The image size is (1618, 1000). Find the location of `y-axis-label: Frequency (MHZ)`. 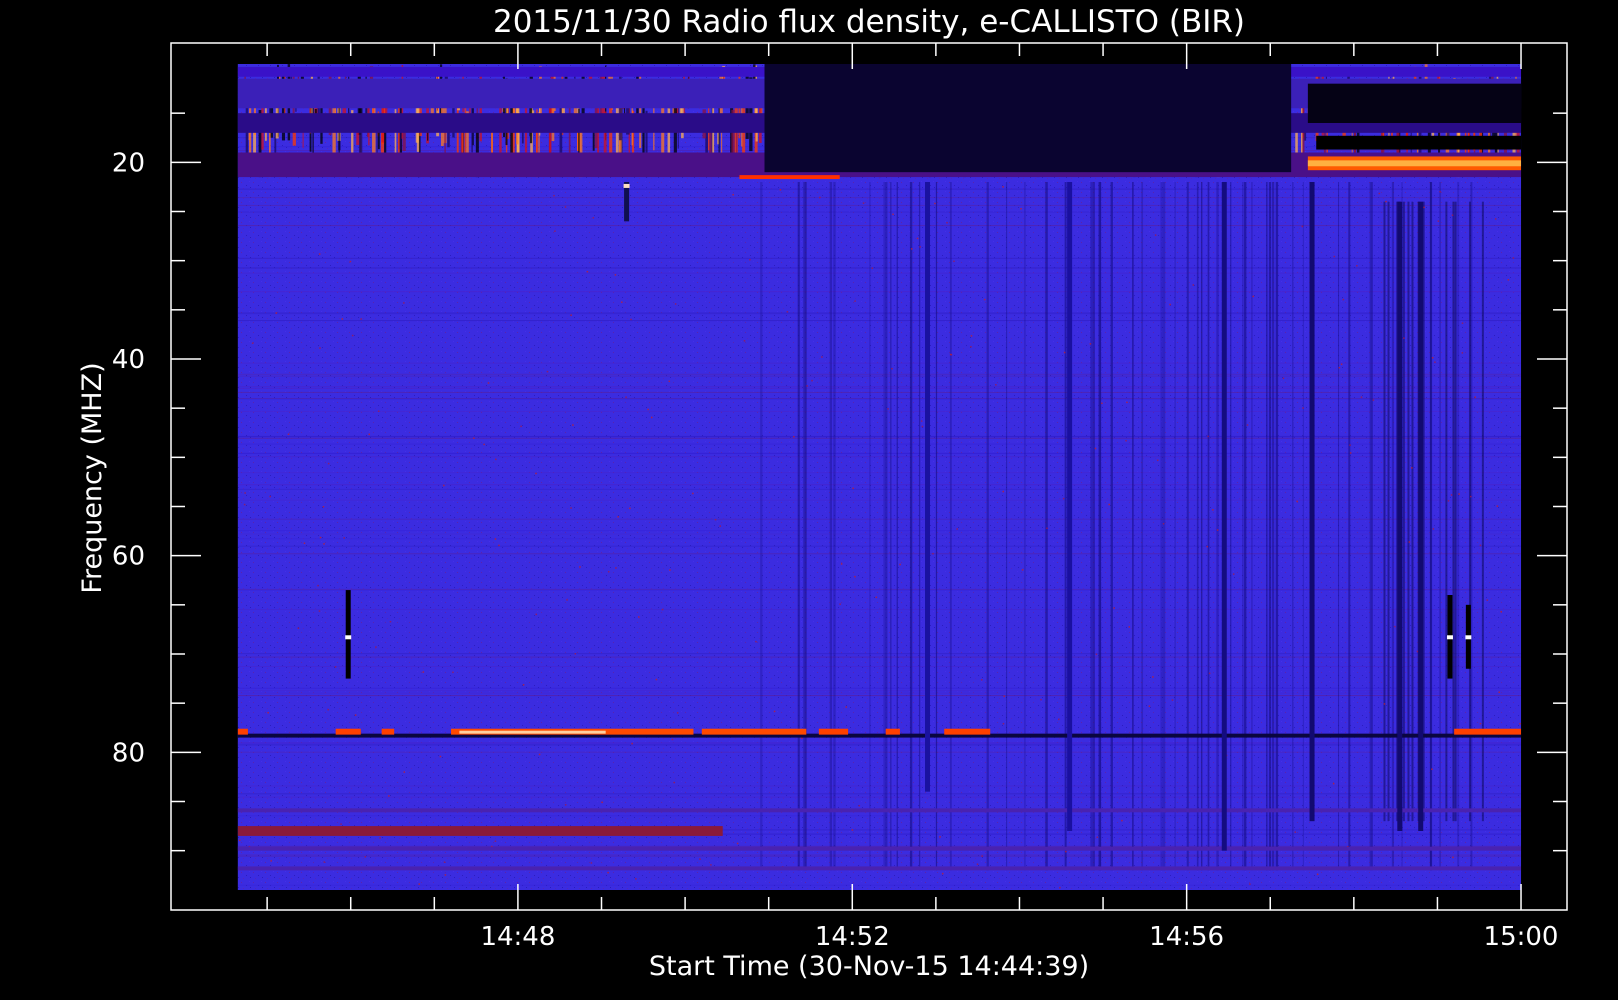

y-axis-label: Frequency (MHZ) is located at coordinates (92, 477).